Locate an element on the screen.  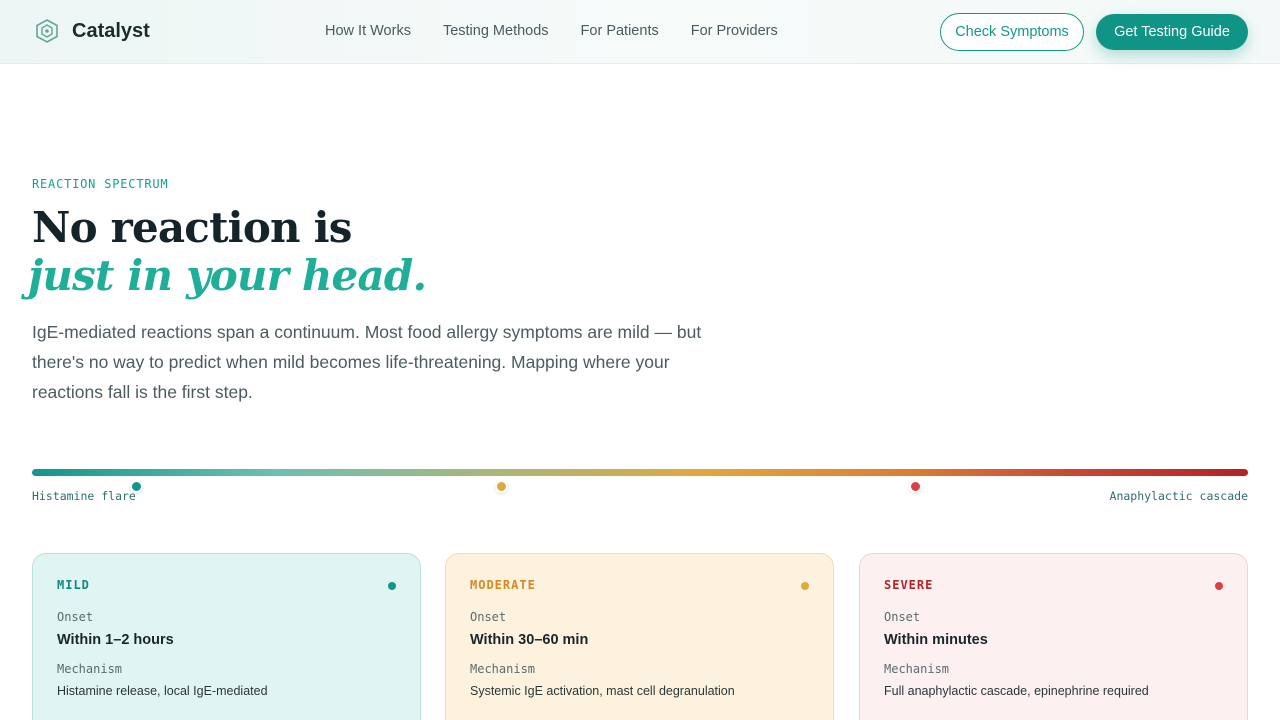
get-testing-guide-button: Get Testing Guide is located at coordinates (1172, 32).